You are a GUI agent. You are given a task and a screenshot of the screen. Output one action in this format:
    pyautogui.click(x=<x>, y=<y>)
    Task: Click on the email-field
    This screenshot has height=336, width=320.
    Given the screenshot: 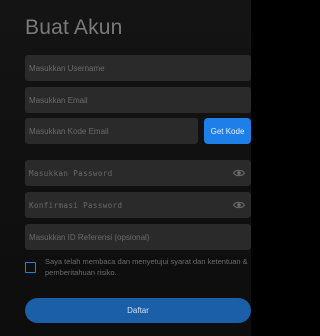 What is the action you would take?
    pyautogui.click(x=138, y=100)
    